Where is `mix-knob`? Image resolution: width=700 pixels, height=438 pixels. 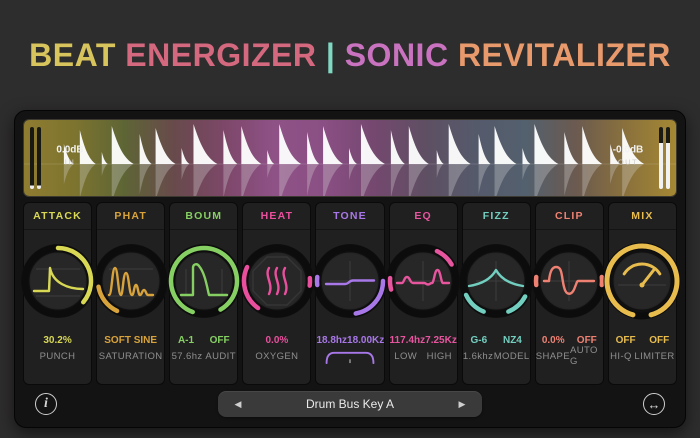 mix-knob is located at coordinates (642, 281).